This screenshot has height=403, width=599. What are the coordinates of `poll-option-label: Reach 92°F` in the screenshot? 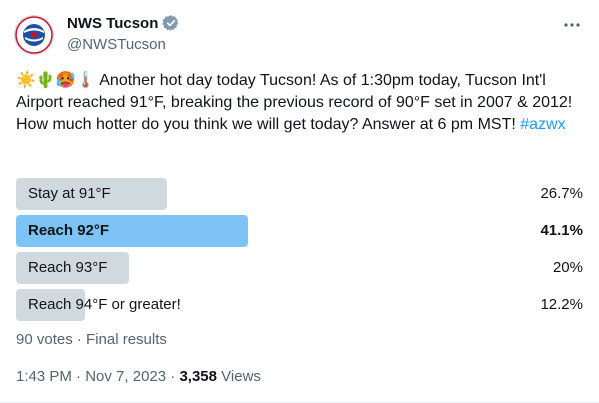 It's located at (69, 230).